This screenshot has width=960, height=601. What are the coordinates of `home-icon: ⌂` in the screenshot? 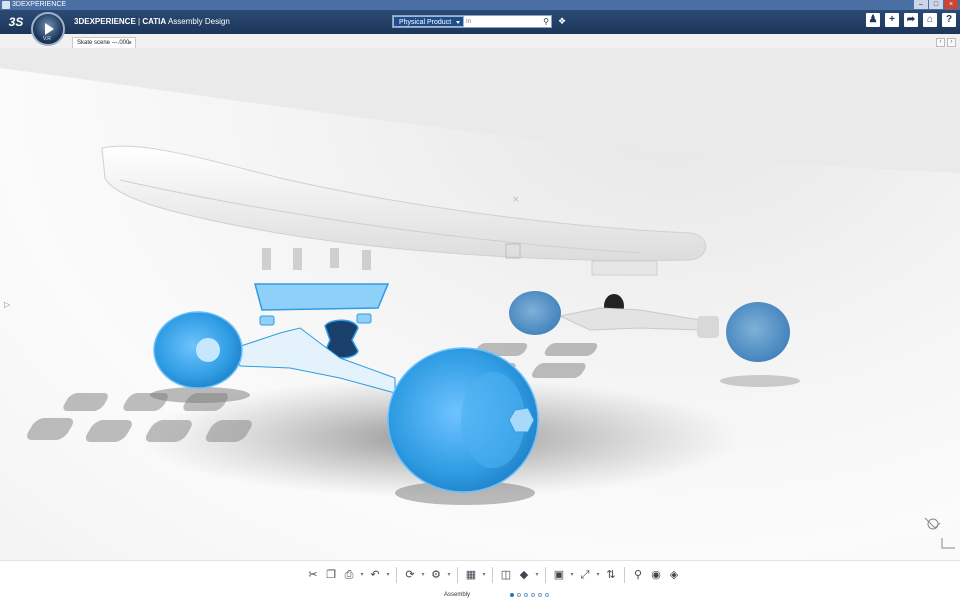 It's located at (930, 20).